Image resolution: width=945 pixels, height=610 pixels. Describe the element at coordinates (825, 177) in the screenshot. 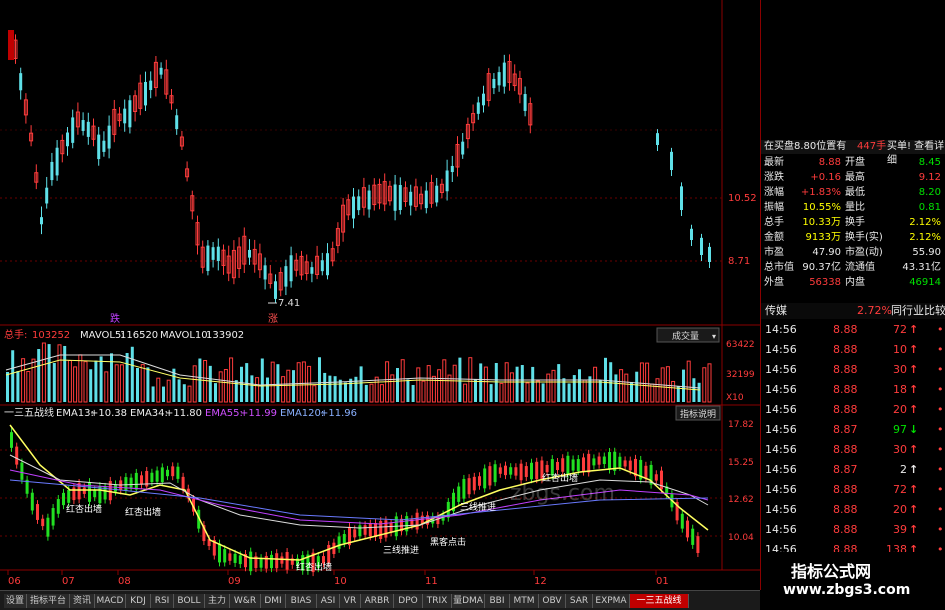

I see `quote-value: +0.16` at that location.